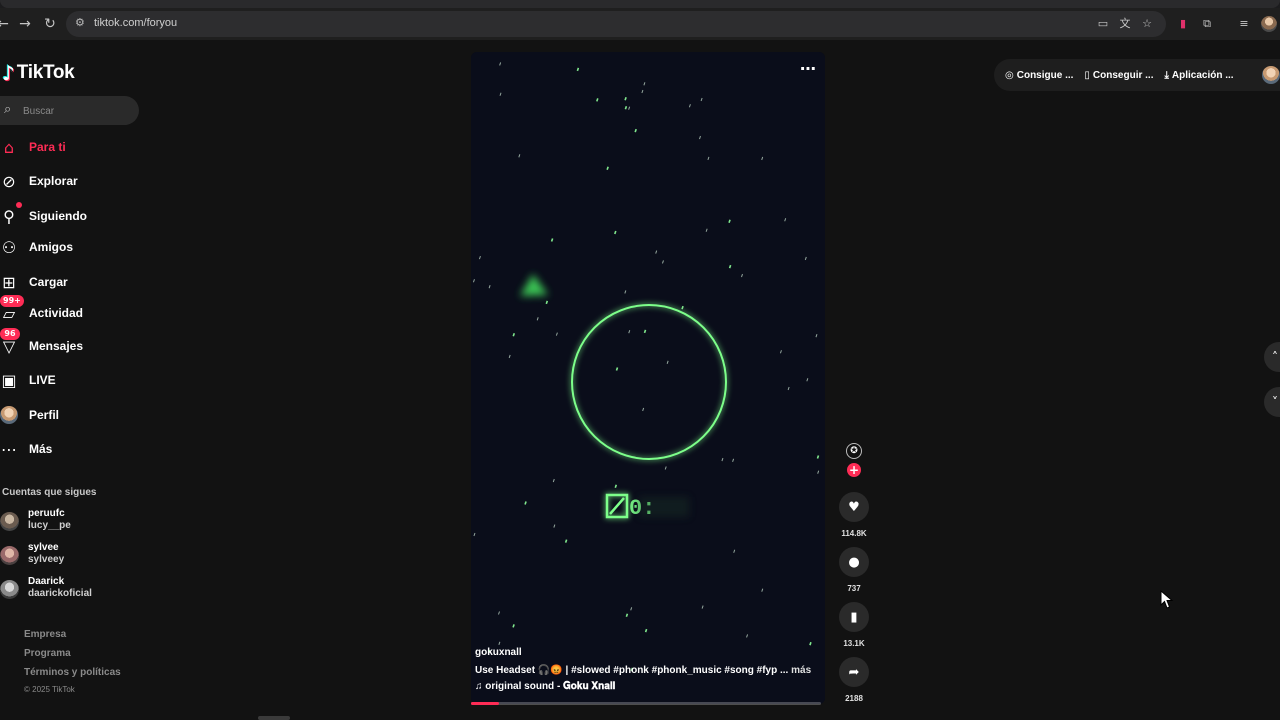 The width and height of the screenshot is (1280, 720). Describe the element at coordinates (11, 214) in the screenshot. I see `user-follow-icon: ⚲` at that location.